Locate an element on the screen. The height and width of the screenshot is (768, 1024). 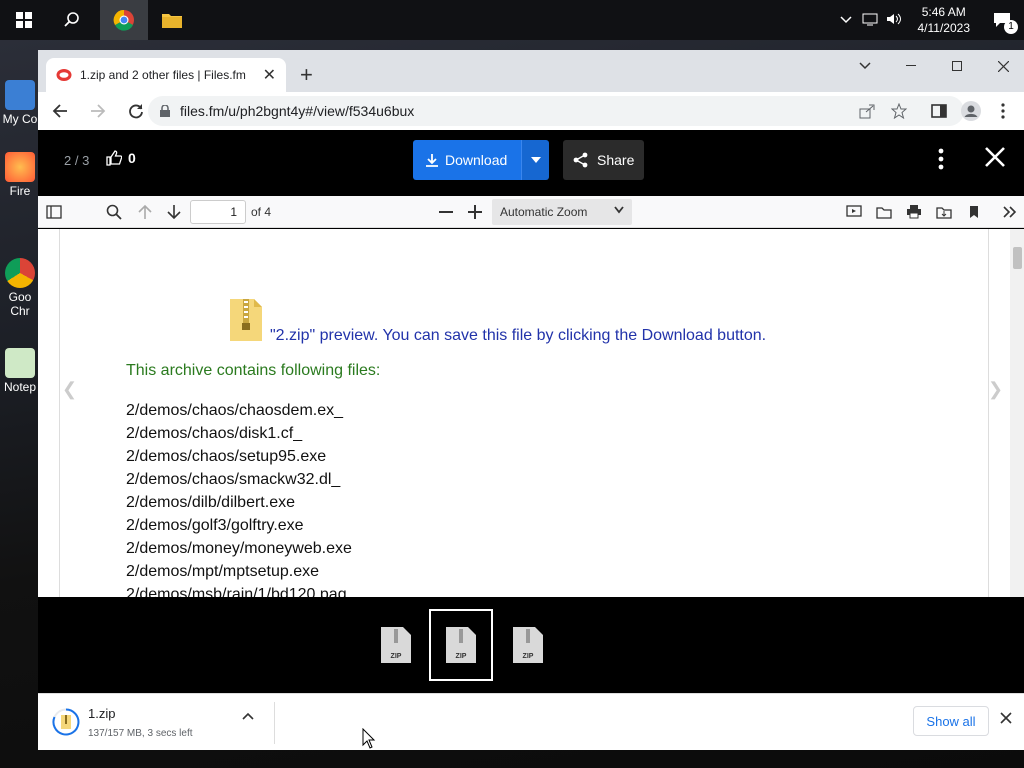
save-icon is located at coordinates (944, 213).